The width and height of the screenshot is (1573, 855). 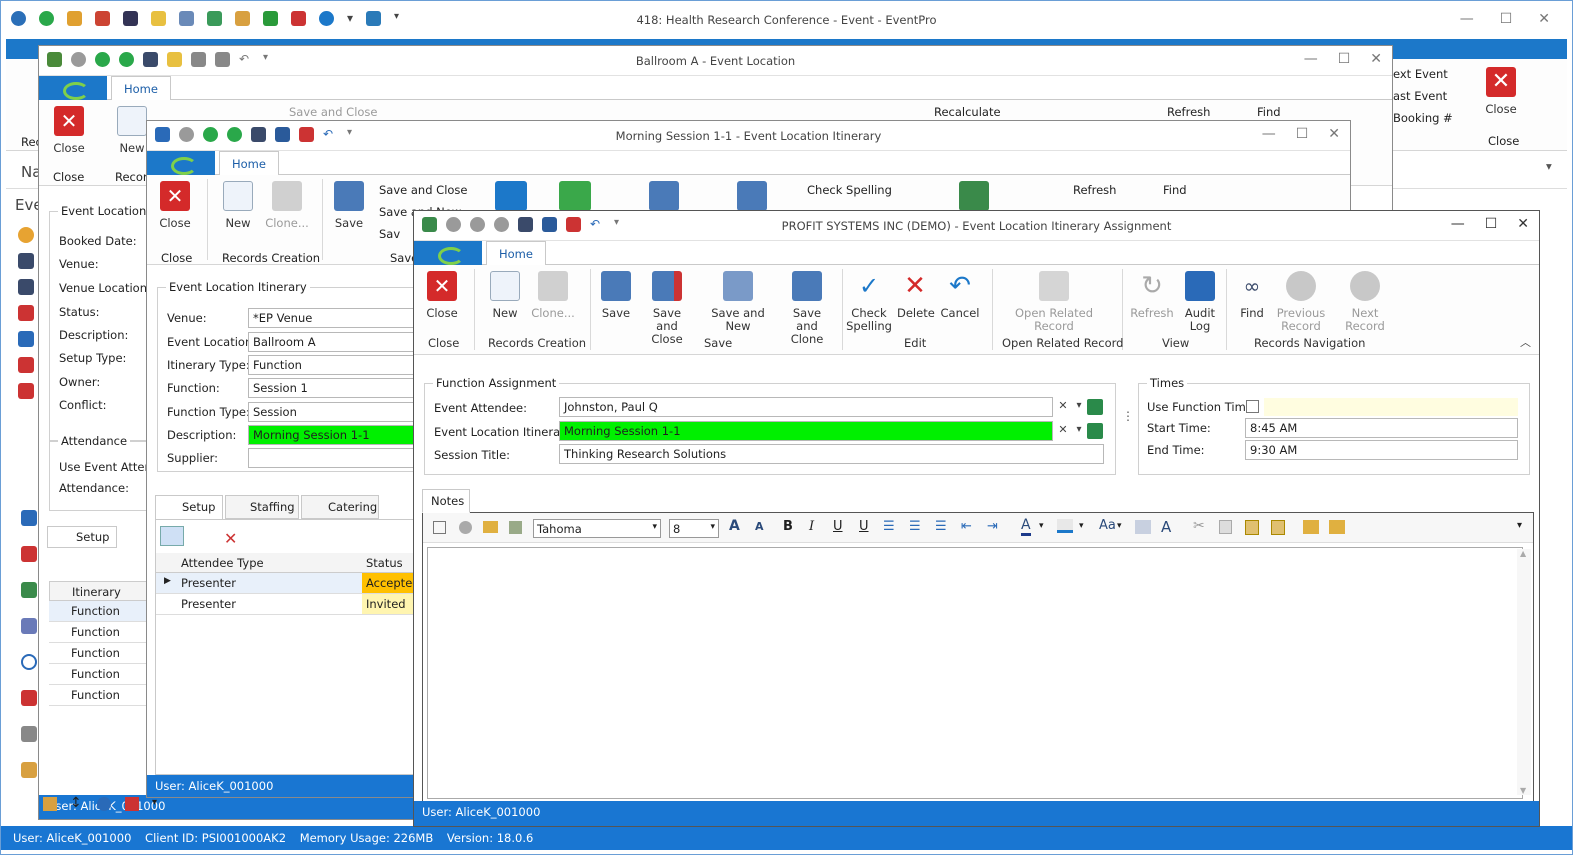 What do you see at coordinates (1525, 342) in the screenshot?
I see `collapse-ribbon-icon: ︿` at bounding box center [1525, 342].